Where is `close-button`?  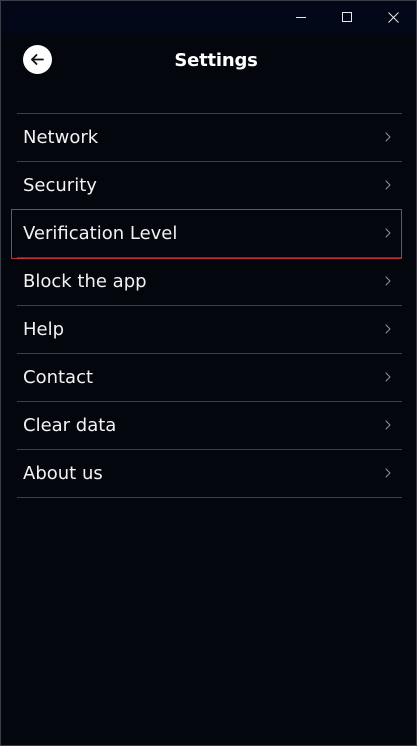
close-button is located at coordinates (393, 17).